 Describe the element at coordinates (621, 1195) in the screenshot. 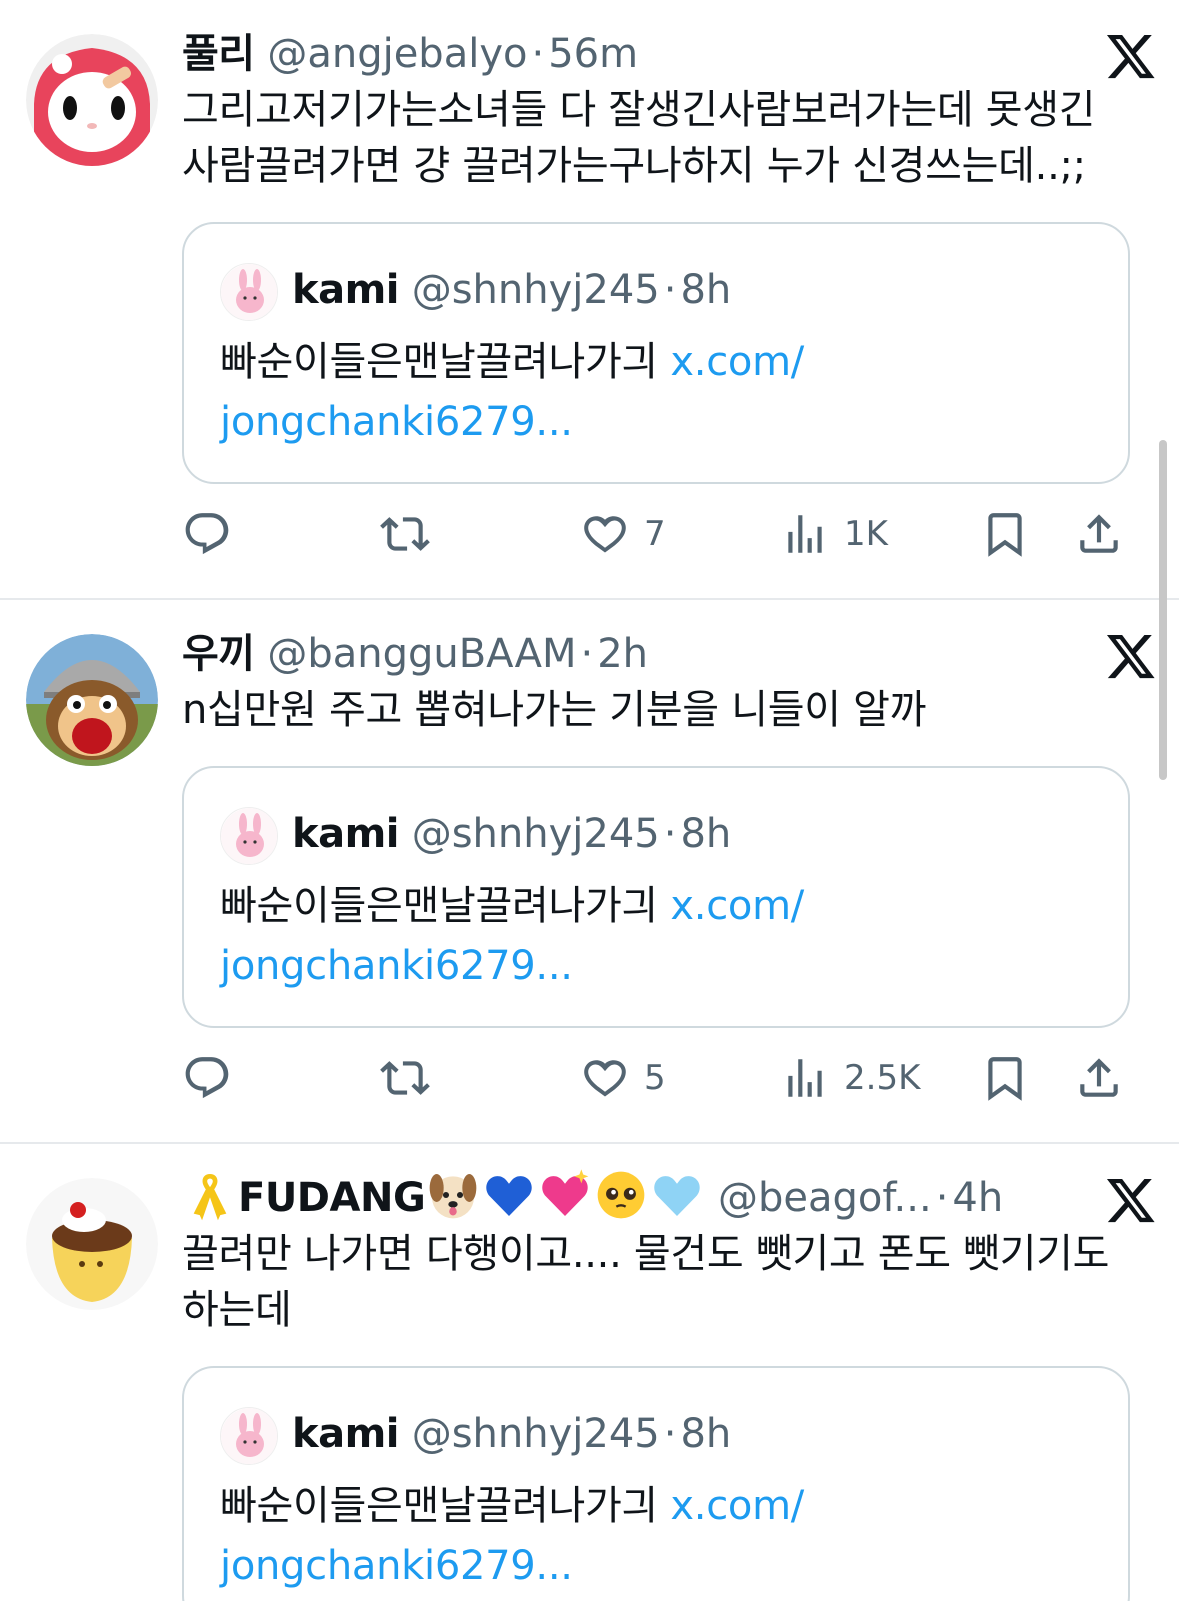

I see `pleading-face-icon` at that location.